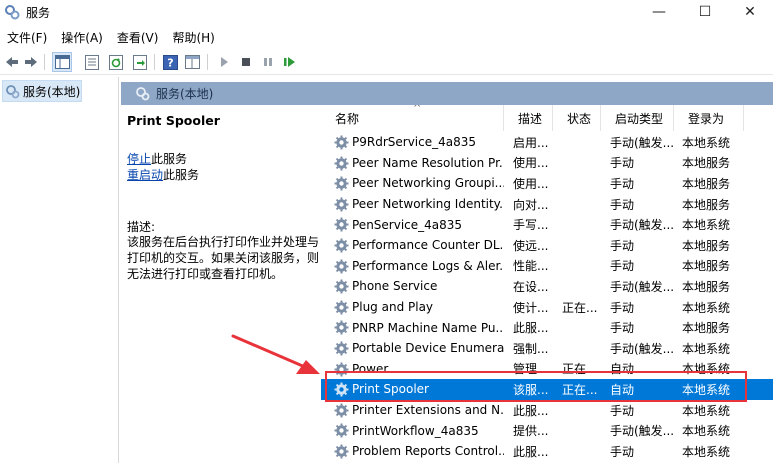 This screenshot has height=463, width=773. What do you see at coordinates (528, 118) in the screenshot?
I see `column-header-description: 描述` at bounding box center [528, 118].